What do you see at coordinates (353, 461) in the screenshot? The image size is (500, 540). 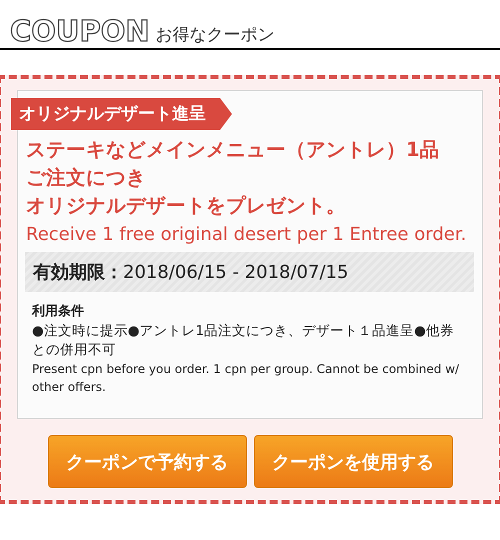 I see `coupon-button: クーポンを使用する` at bounding box center [353, 461].